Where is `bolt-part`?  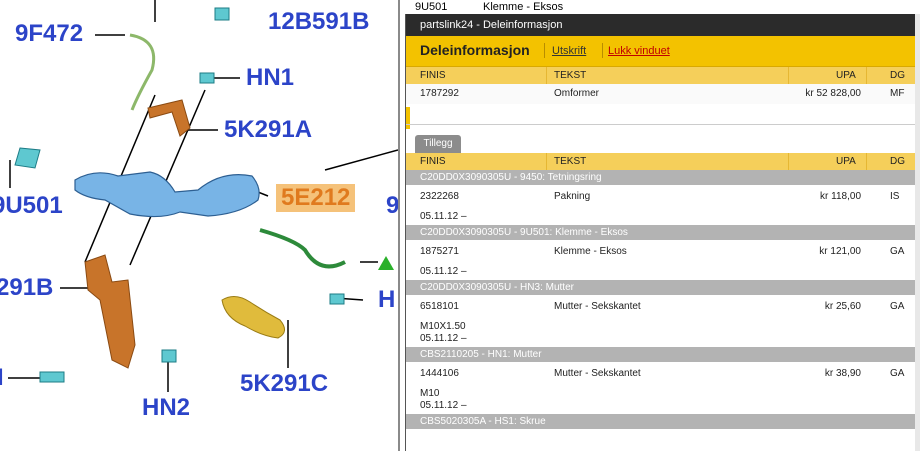 bolt-part is located at coordinates (52, 377).